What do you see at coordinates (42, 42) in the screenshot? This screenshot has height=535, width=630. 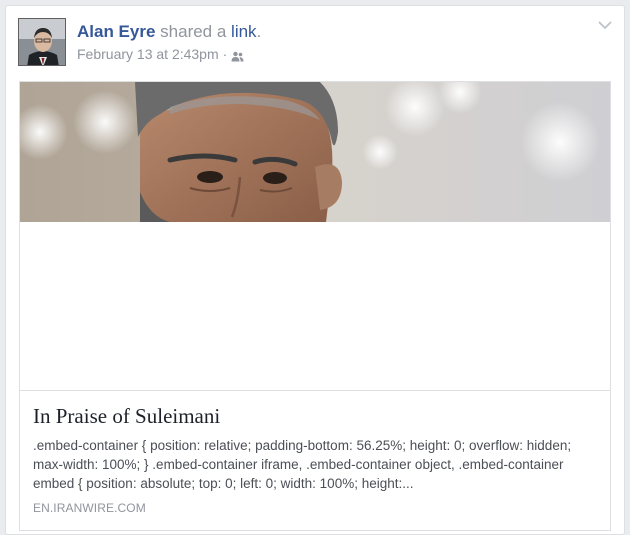 I see `avatar` at bounding box center [42, 42].